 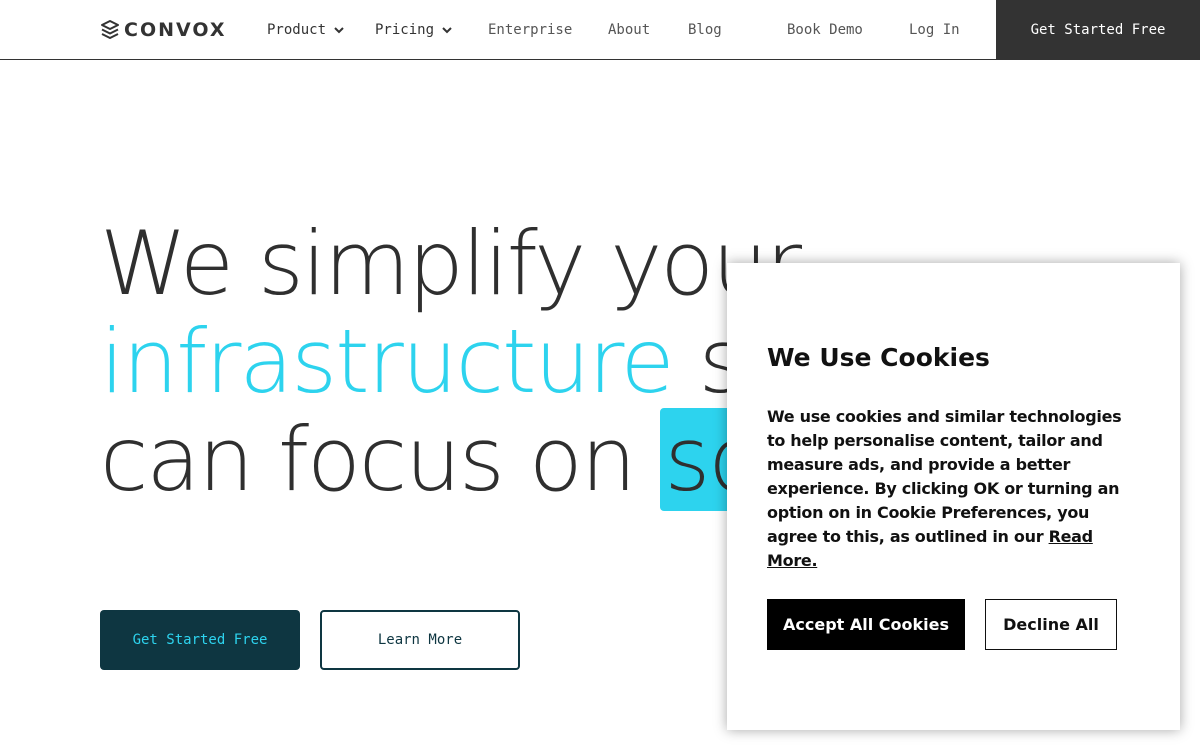 I want to click on nav-product-label: Product, so click(x=297, y=30).